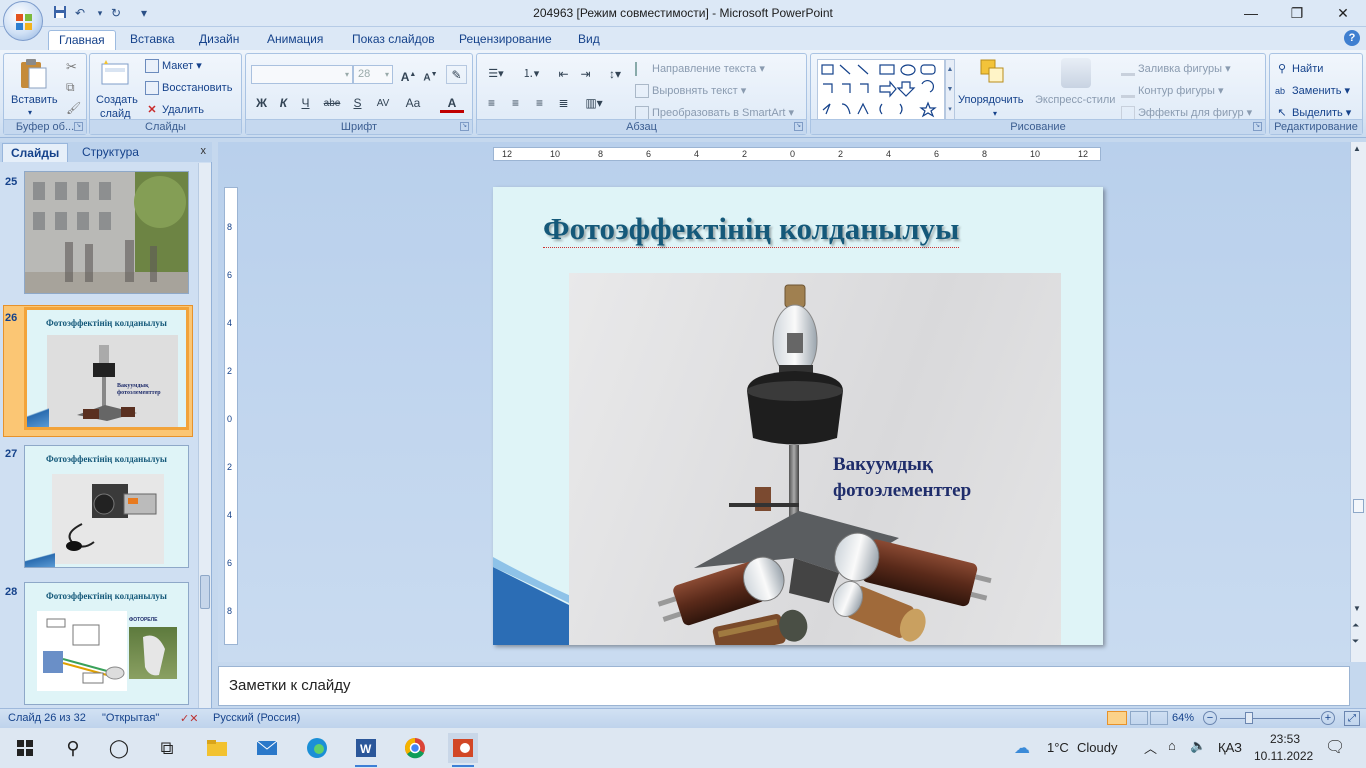  I want to click on slide-thumbnail-28: Фотоэффектінің колданылуы ФОТОРЕЛЕ, so click(106, 643).